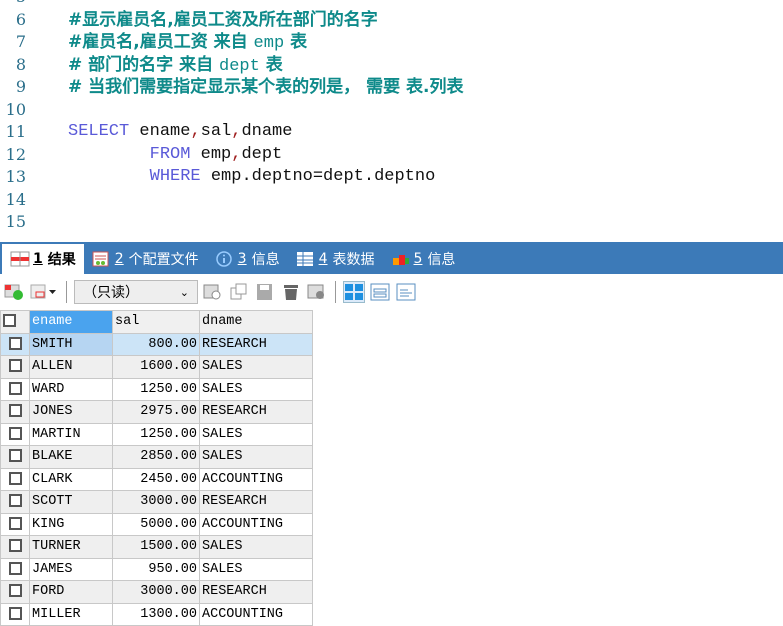 Image resolution: width=783 pixels, height=626 pixels. What do you see at coordinates (335, 259) in the screenshot?
I see `tab-4: 4 表数据` at bounding box center [335, 259].